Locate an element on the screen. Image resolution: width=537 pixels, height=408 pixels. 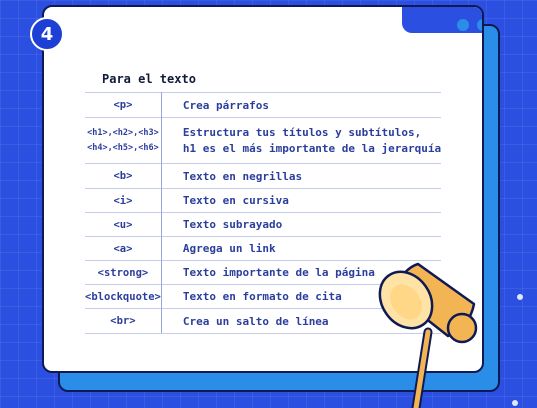
table-row: <a> Agrega un link is located at coordinates (263, 248).